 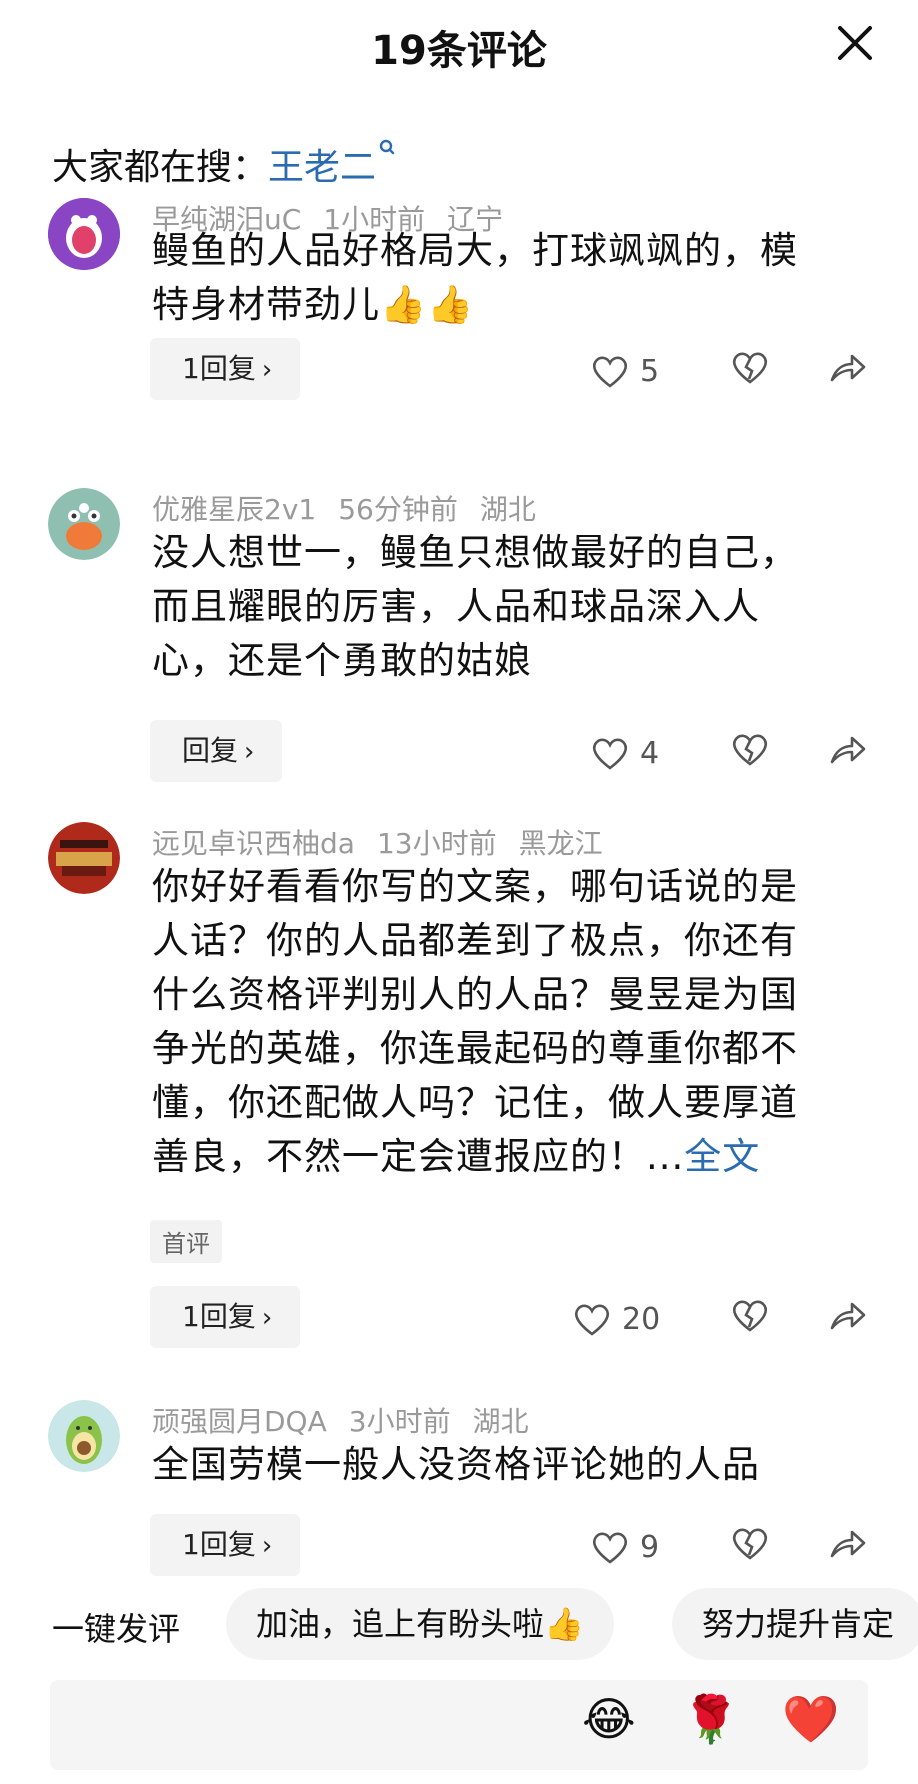 What do you see at coordinates (116, 1629) in the screenshot?
I see `quick-comment-label: 一键发评` at bounding box center [116, 1629].